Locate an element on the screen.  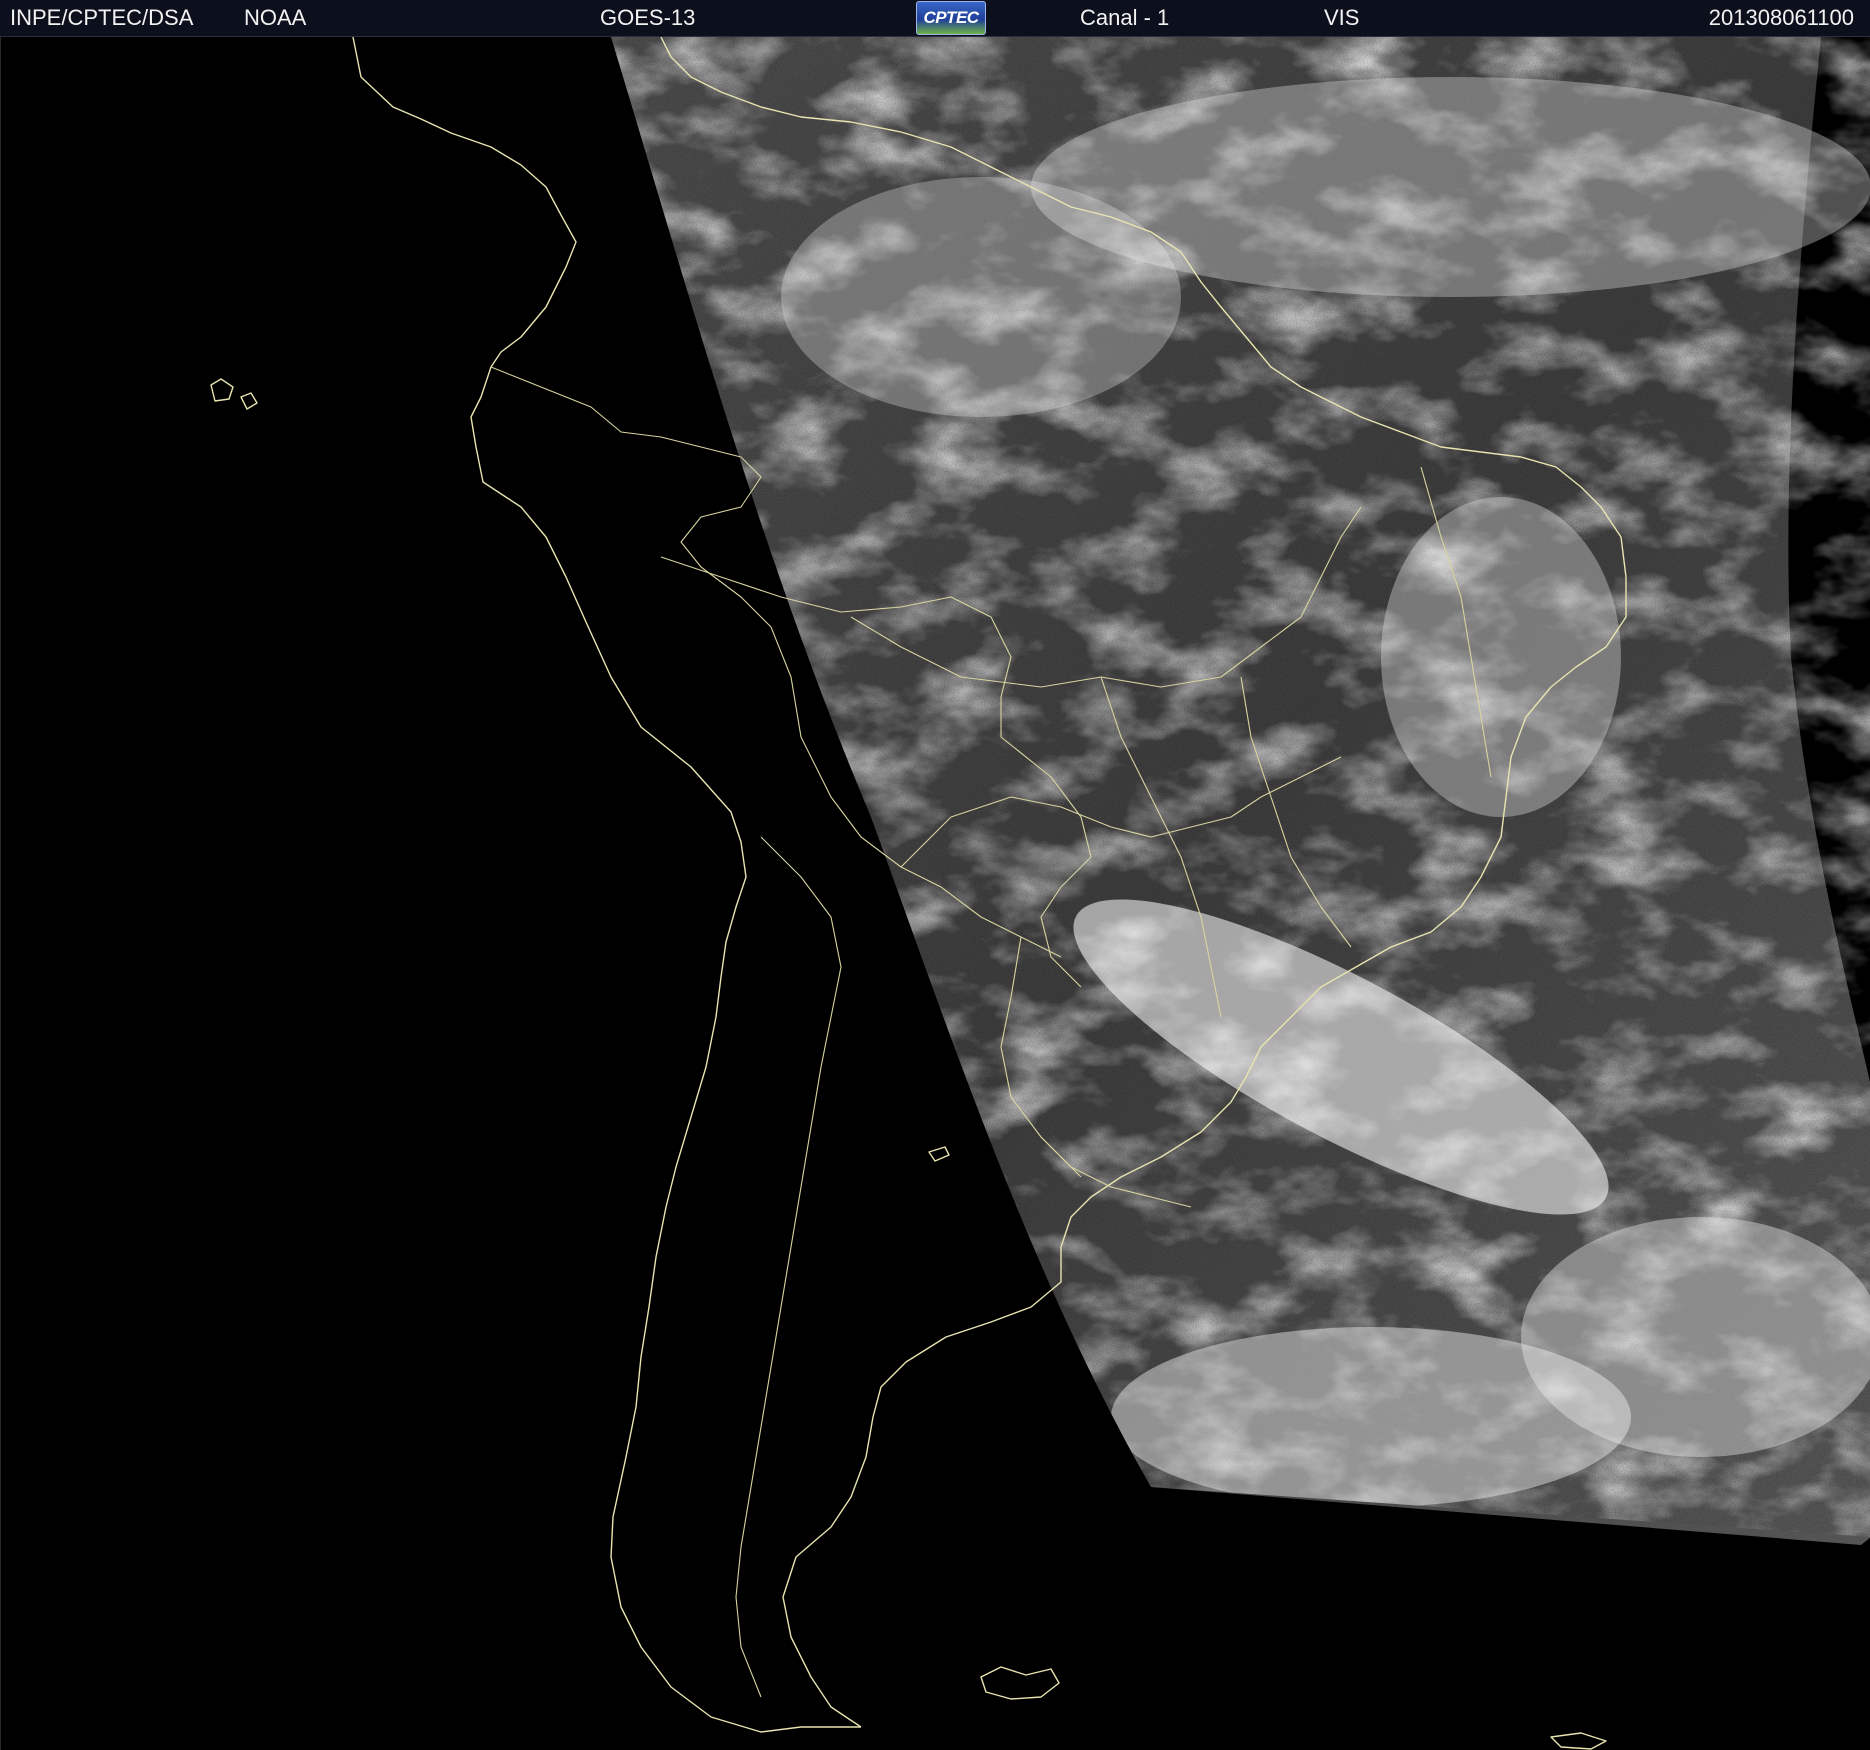
cptec-logo-text: CPTEC is located at coordinates (951, 17).